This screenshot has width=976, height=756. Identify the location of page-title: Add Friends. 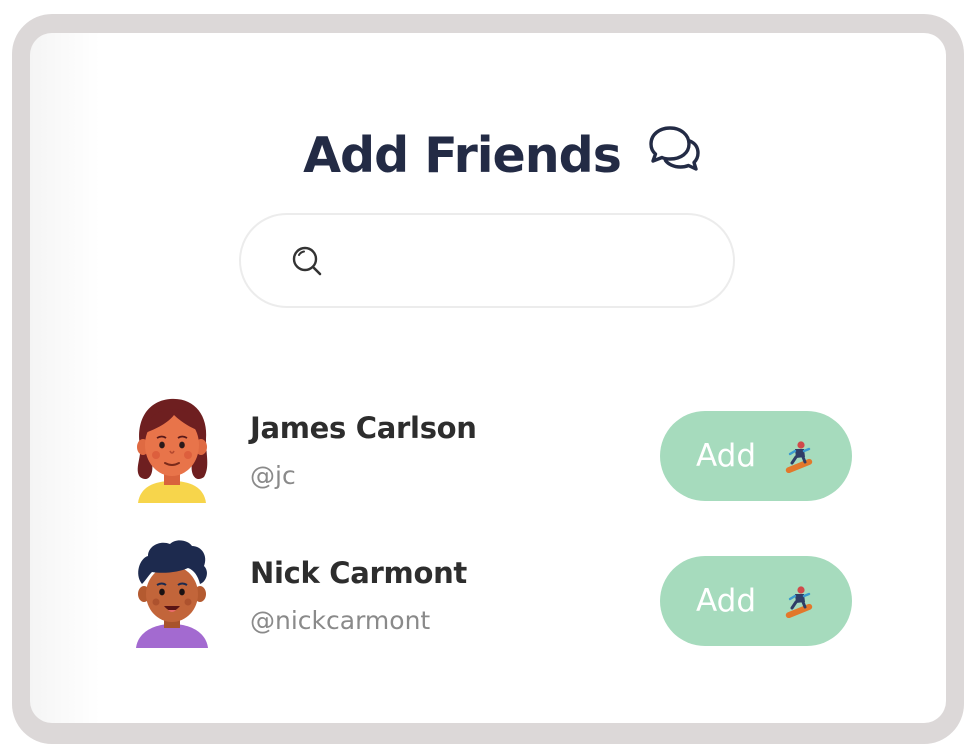
(462, 155).